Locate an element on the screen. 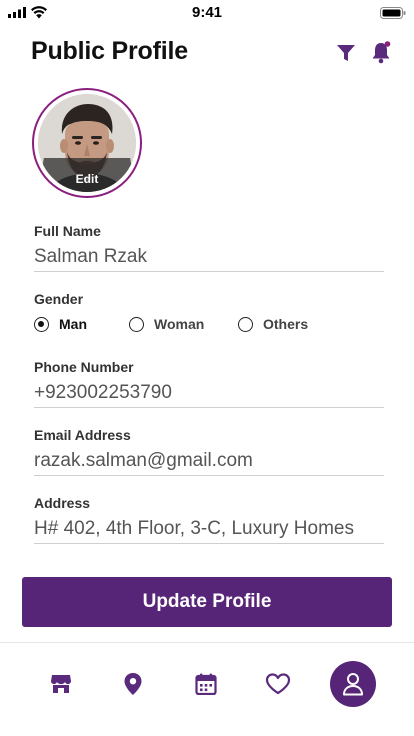  phone-label: Phone Number is located at coordinates (84, 367).